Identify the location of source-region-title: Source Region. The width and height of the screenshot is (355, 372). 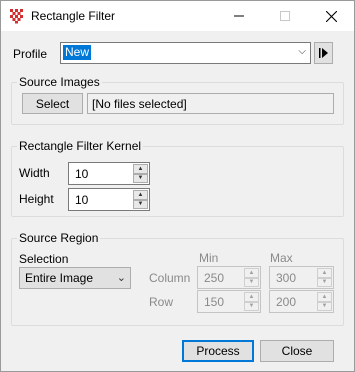
(59, 238).